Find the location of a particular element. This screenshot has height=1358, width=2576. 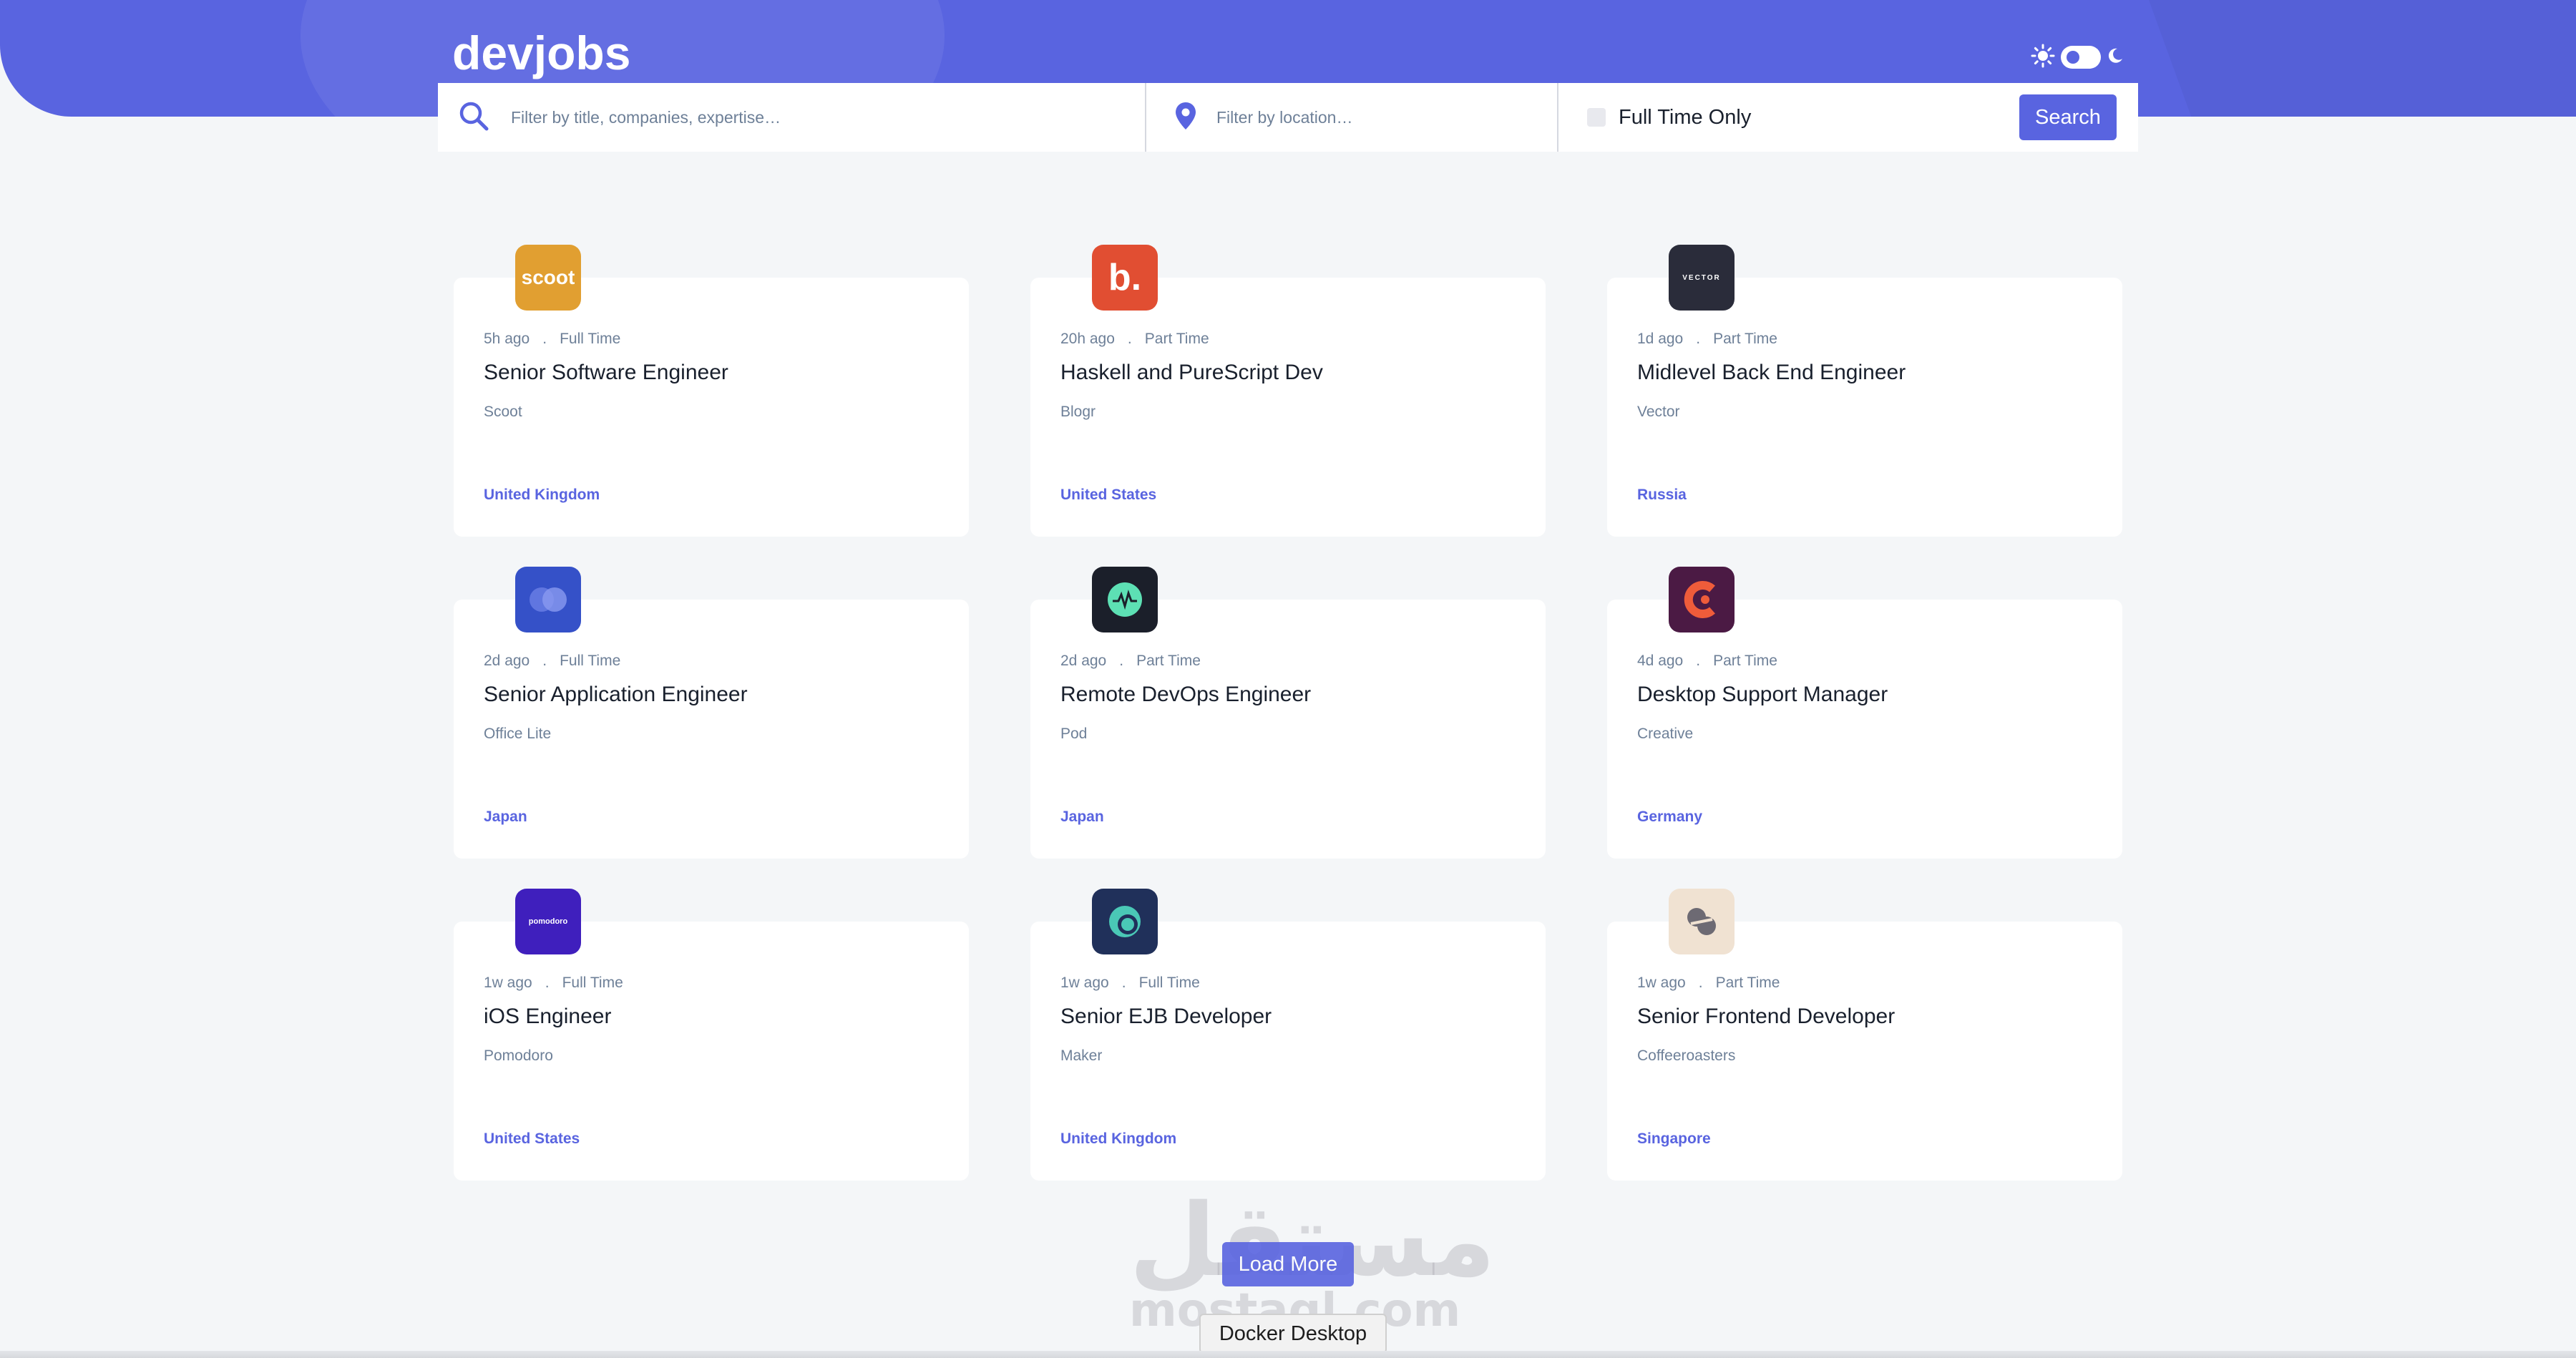

company-name: Blogr is located at coordinates (1078, 412).